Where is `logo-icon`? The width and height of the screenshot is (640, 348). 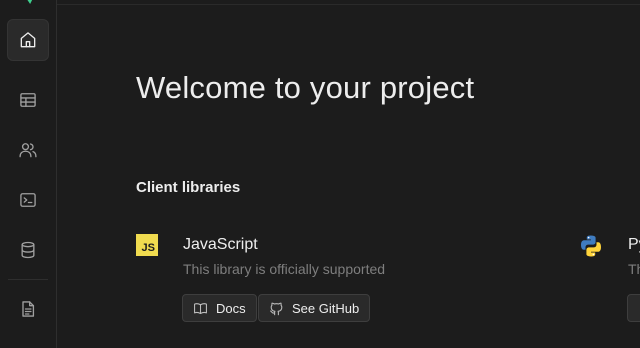
logo-icon is located at coordinates (30, 2).